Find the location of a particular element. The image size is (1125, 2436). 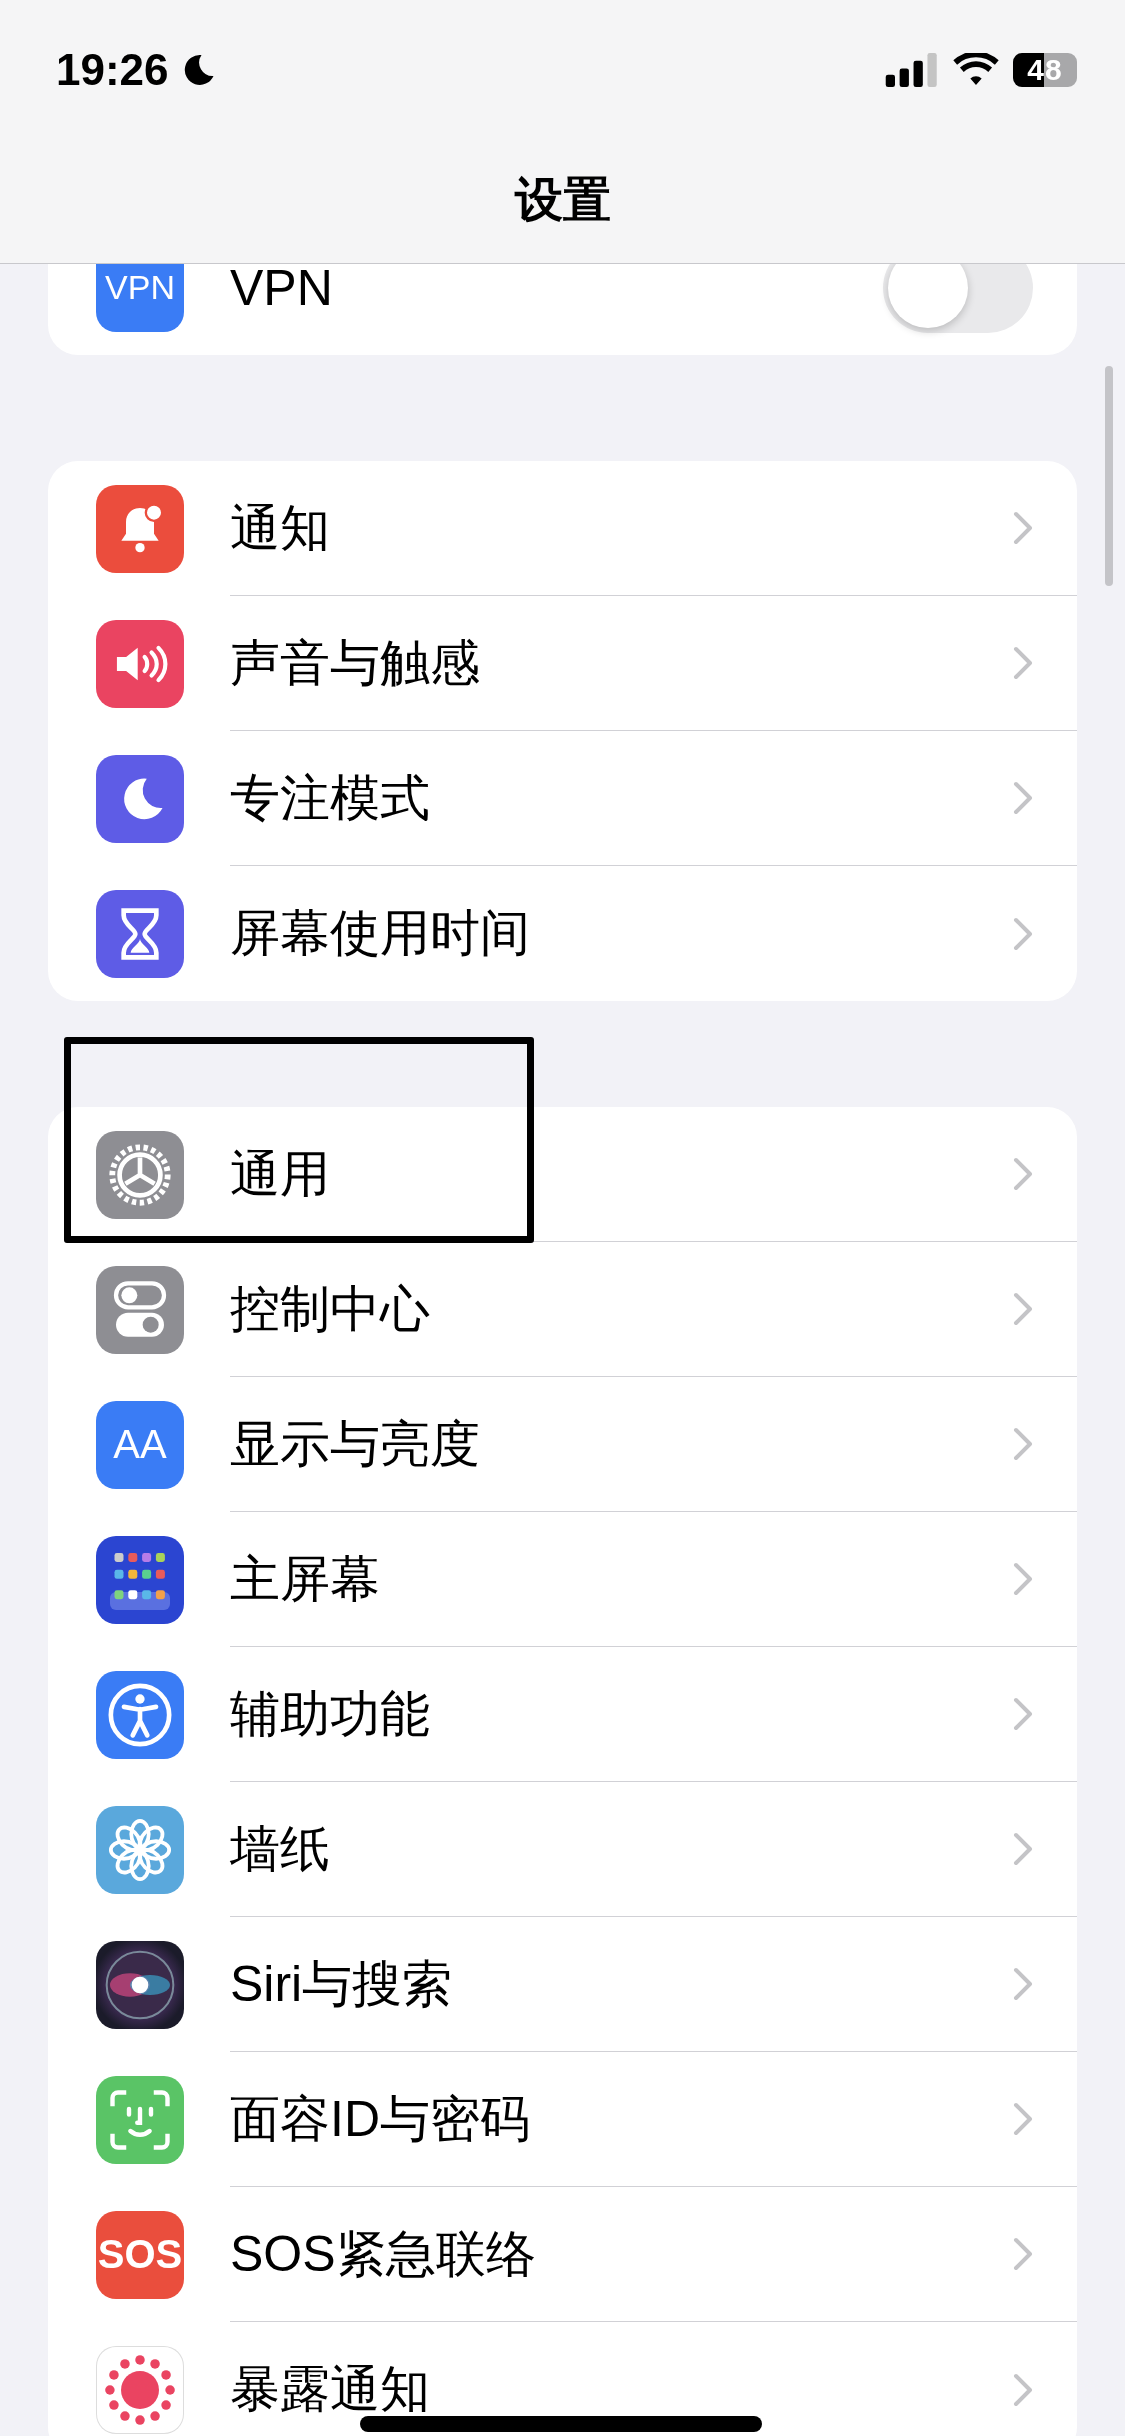

setting-label: 暴露通知 is located at coordinates (330, 2389).